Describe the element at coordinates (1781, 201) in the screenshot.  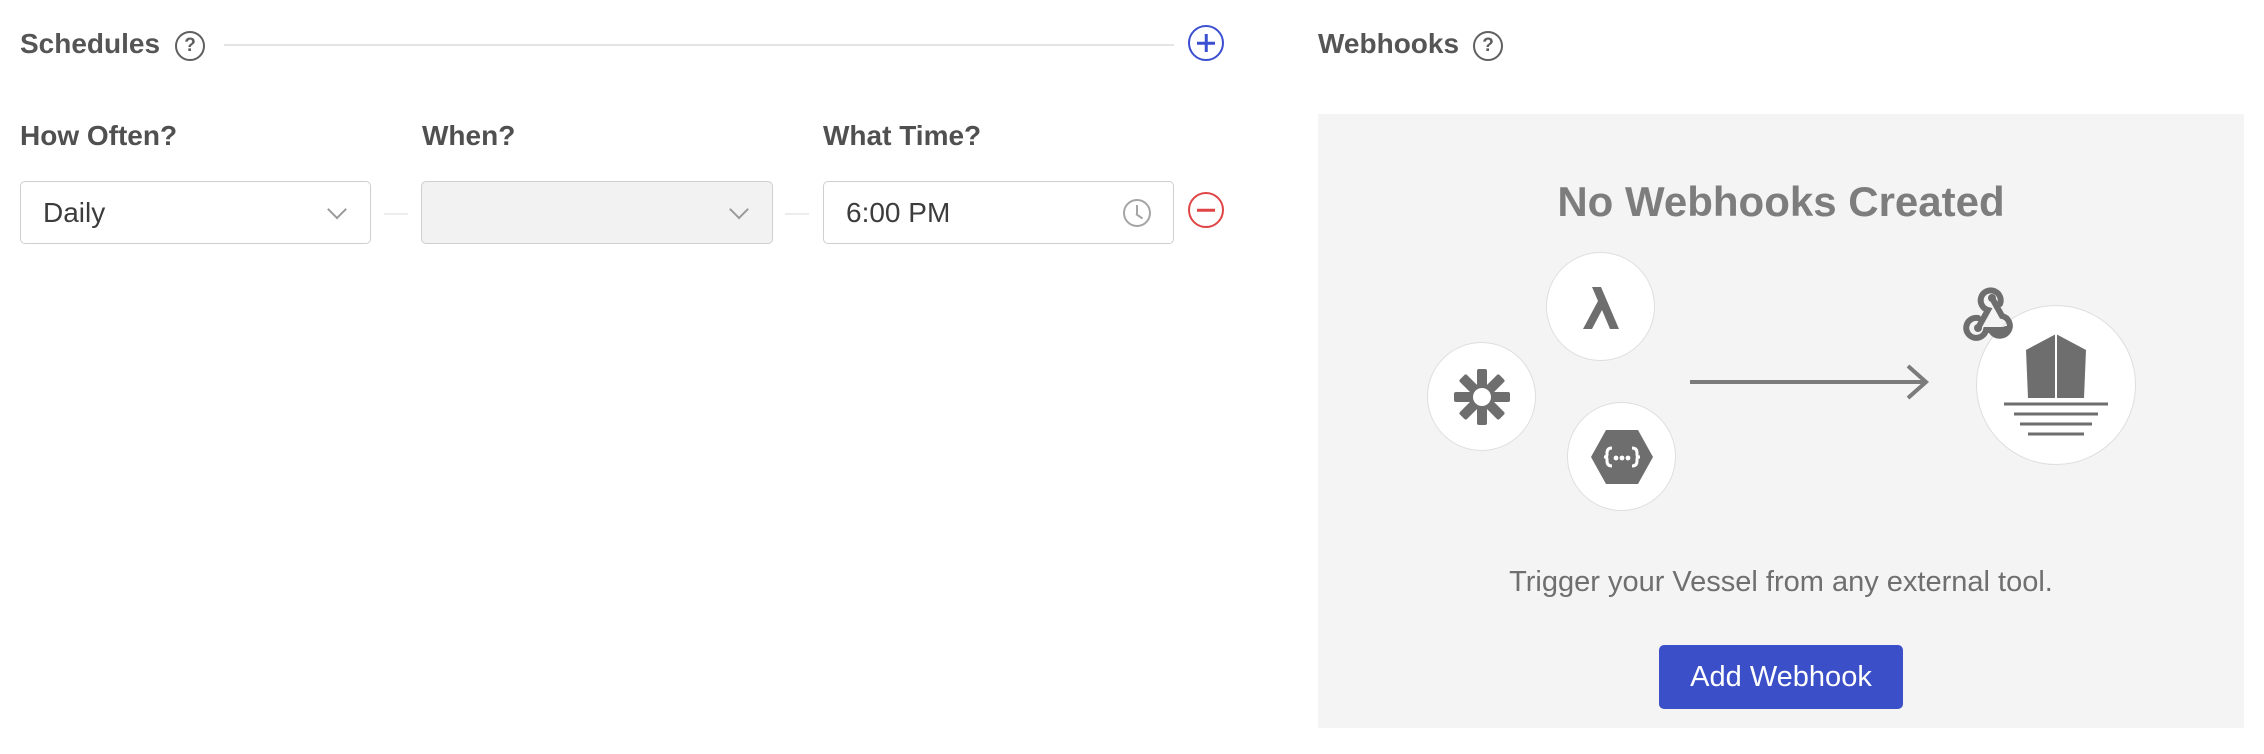
I see `empty-state-title: No Webhooks Created` at that location.